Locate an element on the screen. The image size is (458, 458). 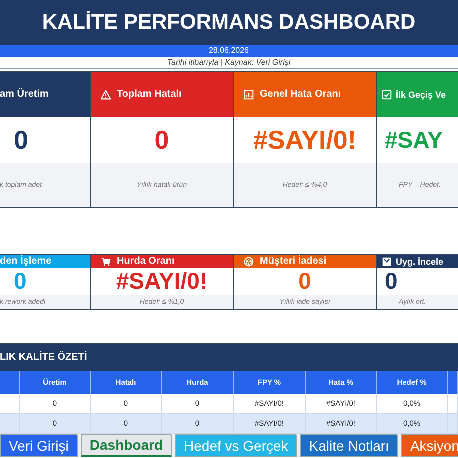
sheet-tab: Kalite Notları is located at coordinates (349, 445).